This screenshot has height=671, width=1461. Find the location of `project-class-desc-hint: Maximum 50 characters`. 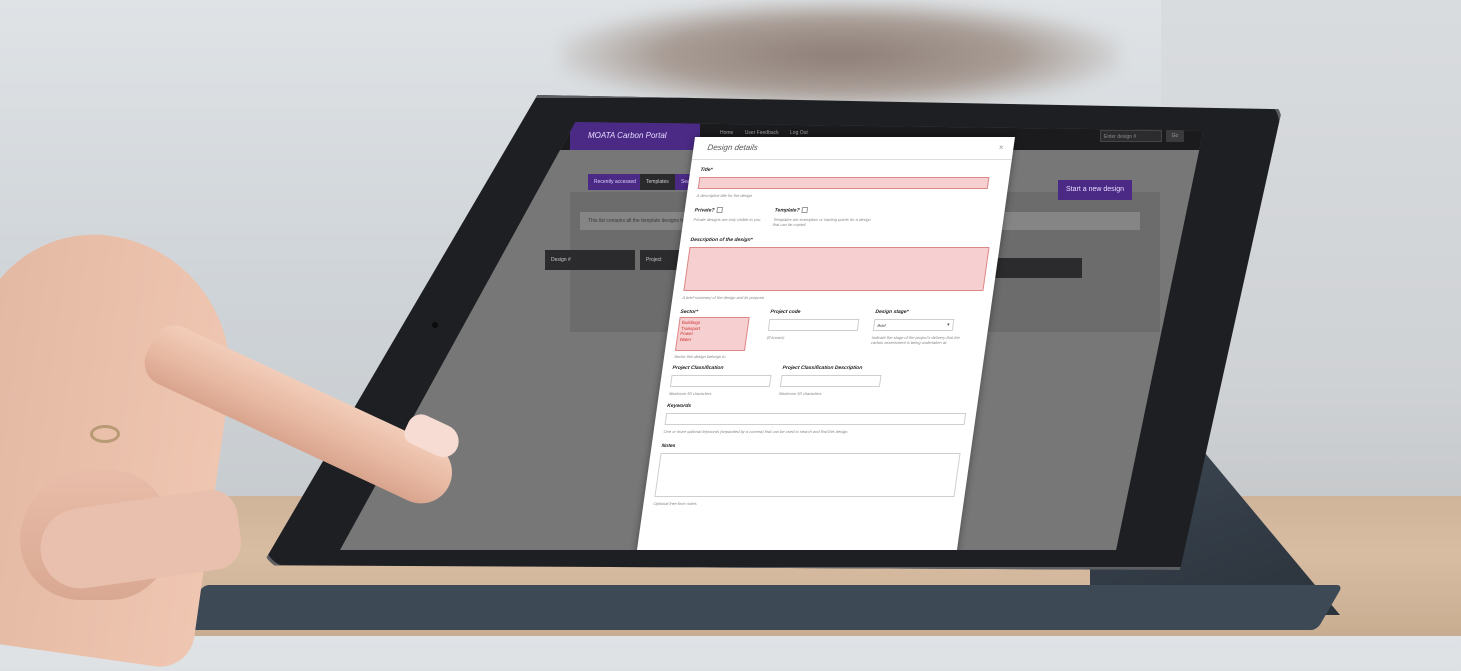

project-class-desc-hint: Maximum 50 characters is located at coordinates (800, 393).